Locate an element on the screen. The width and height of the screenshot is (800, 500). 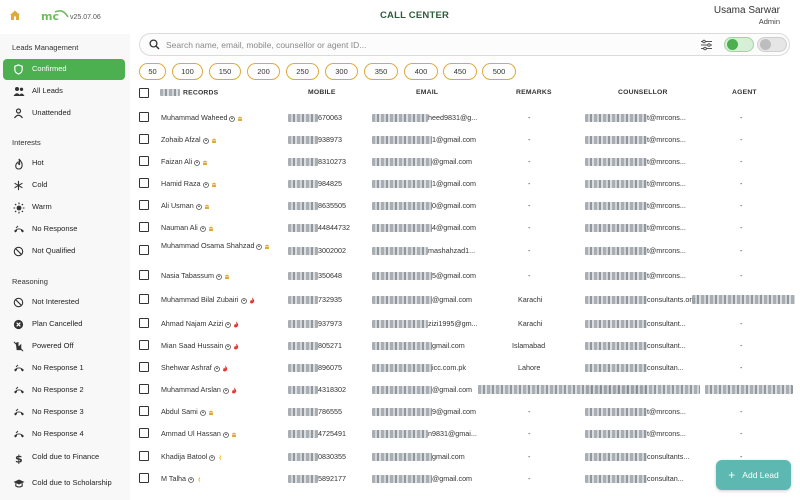
lead-remarks: Islamabad is located at coordinates (529, 345).